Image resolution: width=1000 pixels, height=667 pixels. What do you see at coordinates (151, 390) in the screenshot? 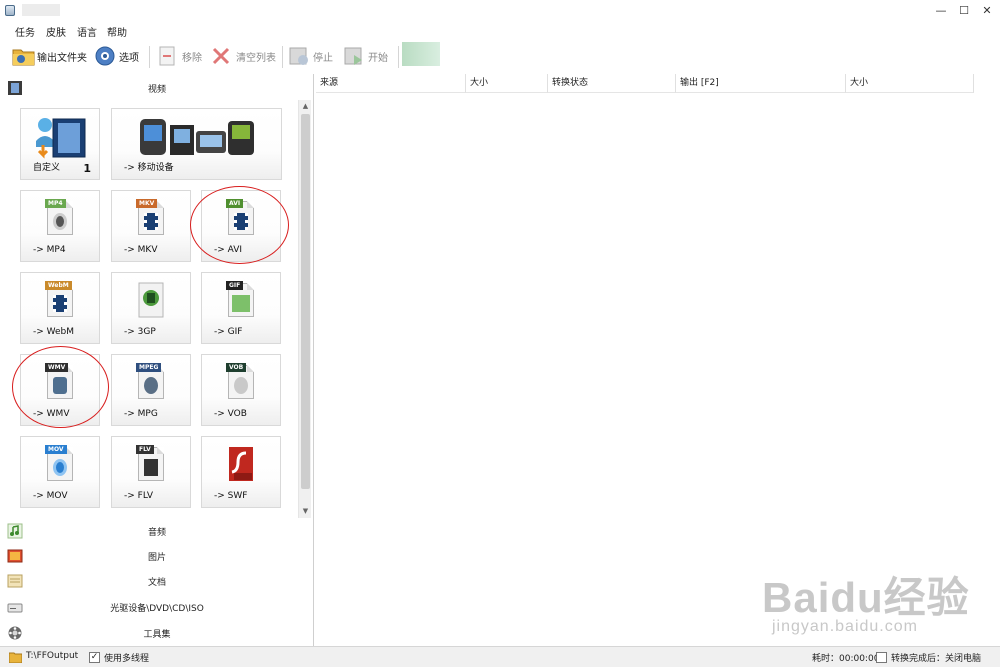
I see `tile-mpg: MPEG -> MPG` at bounding box center [151, 390].